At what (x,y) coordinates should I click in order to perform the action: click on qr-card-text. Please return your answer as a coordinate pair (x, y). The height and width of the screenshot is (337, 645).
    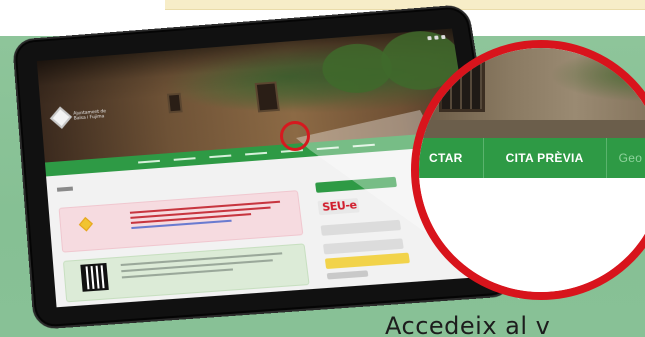
    Looking at the image, I should click on (202, 267).